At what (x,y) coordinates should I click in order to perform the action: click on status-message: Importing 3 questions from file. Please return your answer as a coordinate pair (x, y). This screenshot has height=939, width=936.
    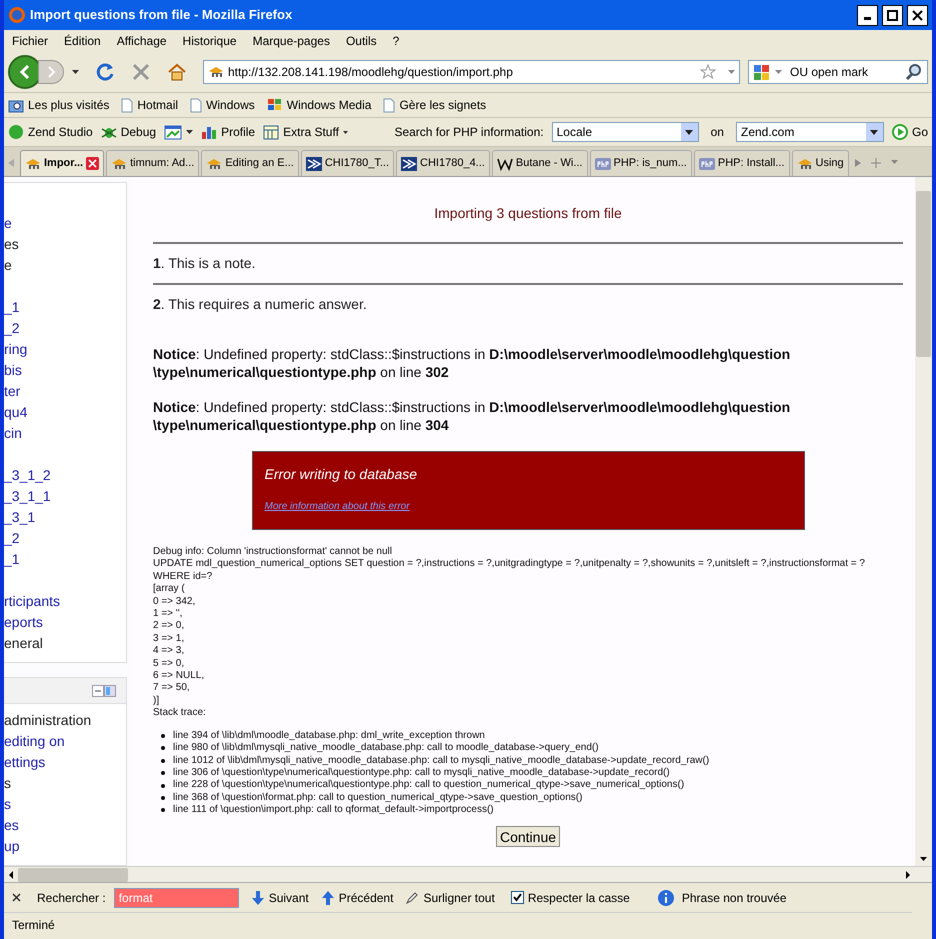
    Looking at the image, I should click on (528, 213).